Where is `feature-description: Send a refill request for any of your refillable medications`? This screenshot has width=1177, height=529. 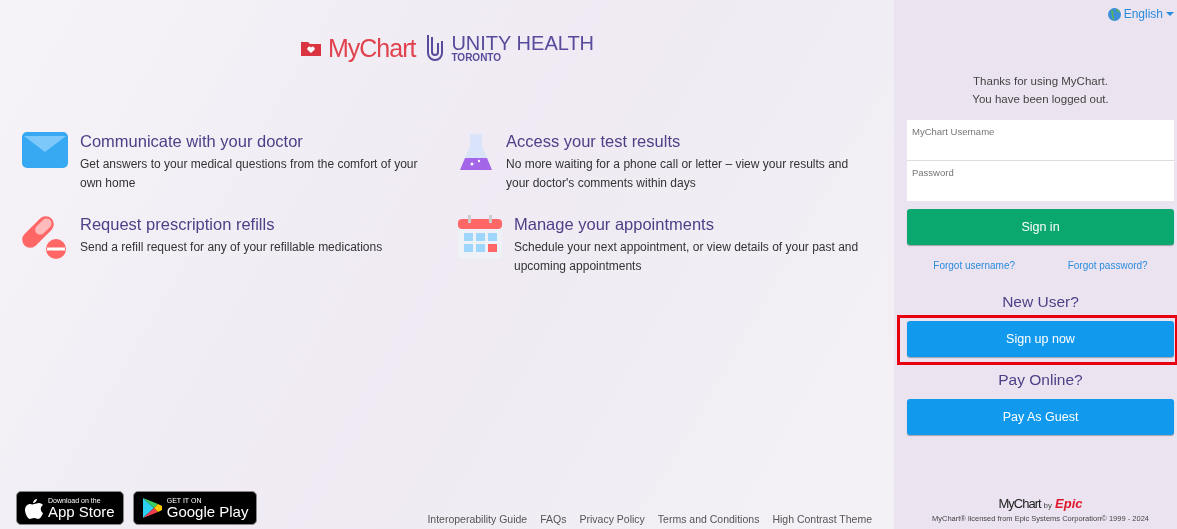 feature-description: Send a refill request for any of your refillable medications is located at coordinates (232, 247).